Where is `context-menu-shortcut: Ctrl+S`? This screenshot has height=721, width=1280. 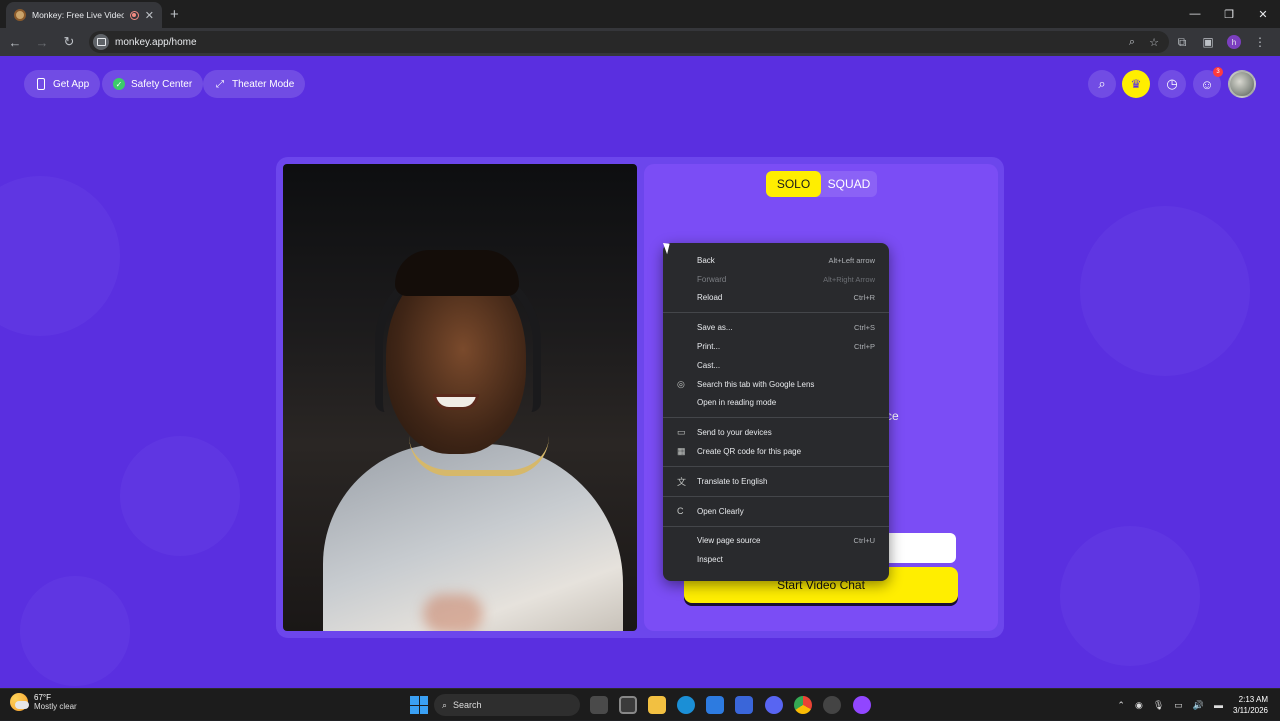 context-menu-shortcut: Ctrl+S is located at coordinates (864, 328).